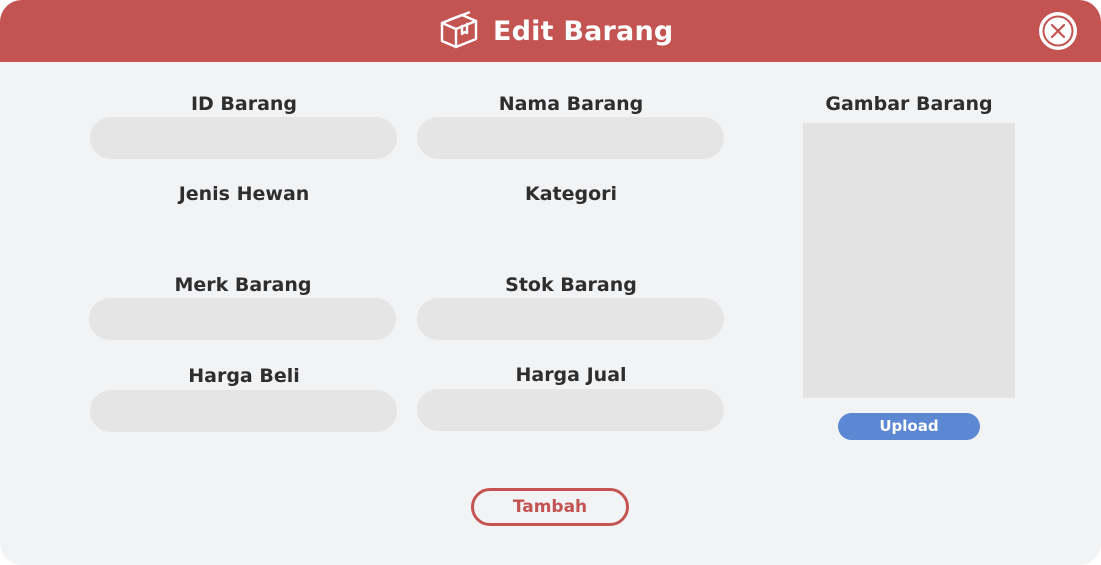 The height and width of the screenshot is (565, 1101). What do you see at coordinates (459, 30) in the screenshot?
I see `box-icon` at bounding box center [459, 30].